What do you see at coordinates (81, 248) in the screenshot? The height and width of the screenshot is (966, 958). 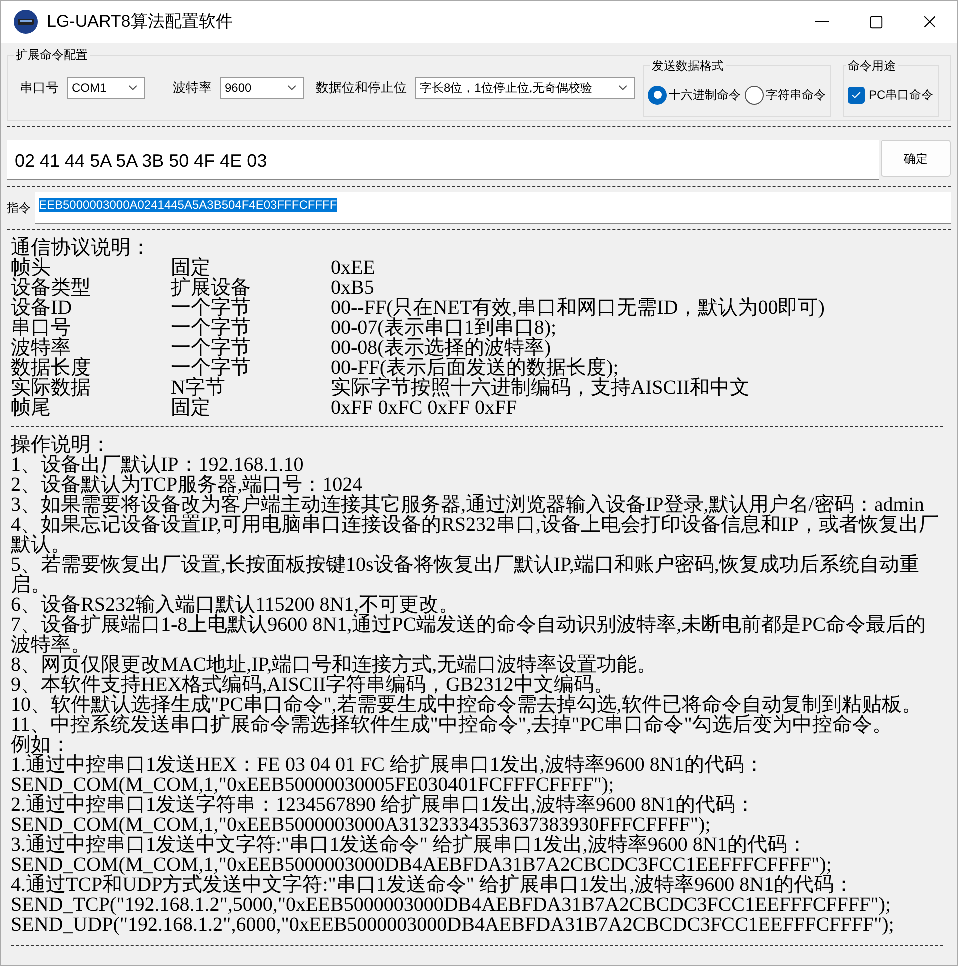 I see `section-title: 通信协议说明：` at bounding box center [81, 248].